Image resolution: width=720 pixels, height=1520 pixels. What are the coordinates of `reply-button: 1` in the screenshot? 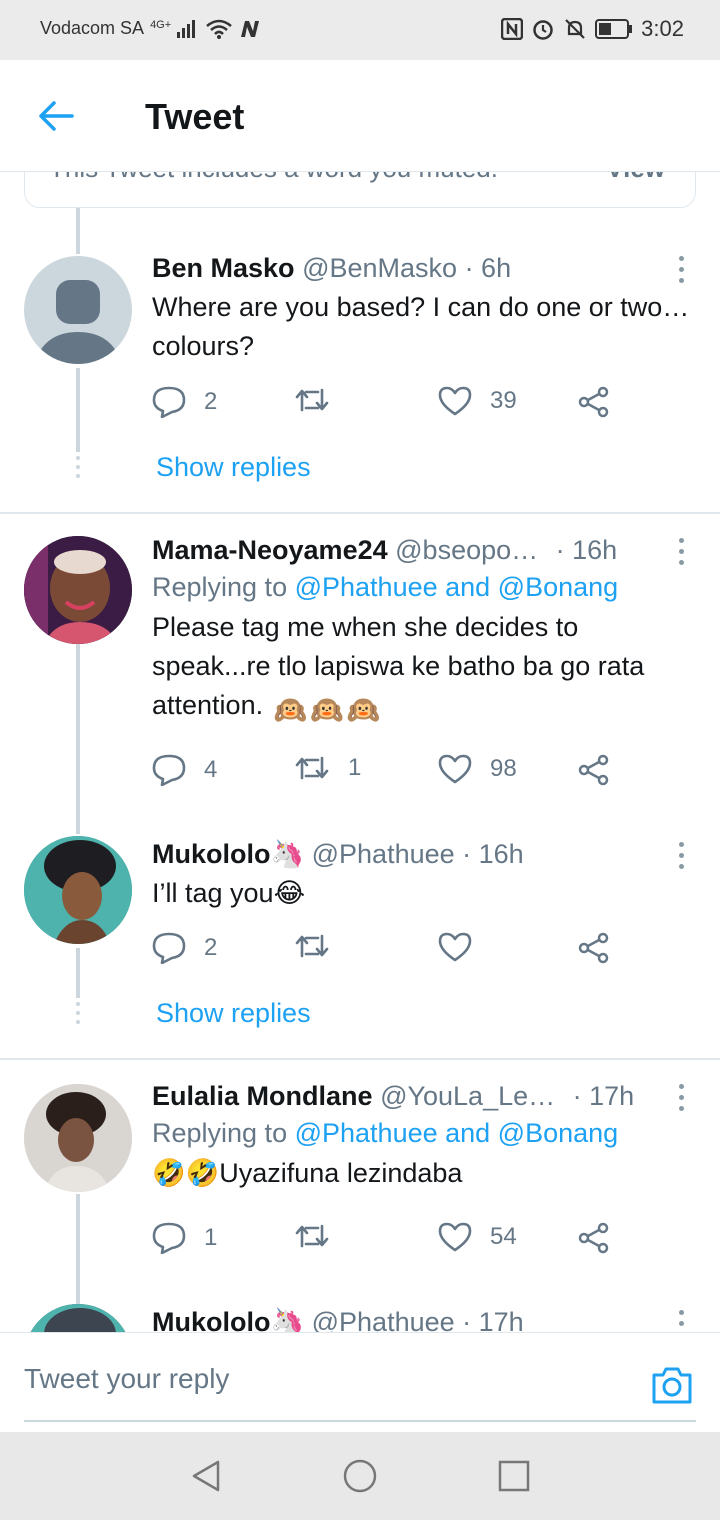 It's located at (184, 1238).